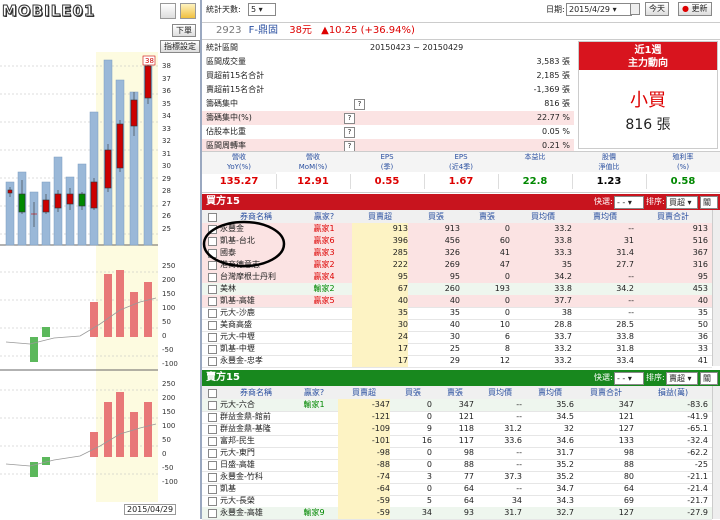 This screenshot has width=720, height=520. I want to click on table-cell: 16, so click(426, 440).